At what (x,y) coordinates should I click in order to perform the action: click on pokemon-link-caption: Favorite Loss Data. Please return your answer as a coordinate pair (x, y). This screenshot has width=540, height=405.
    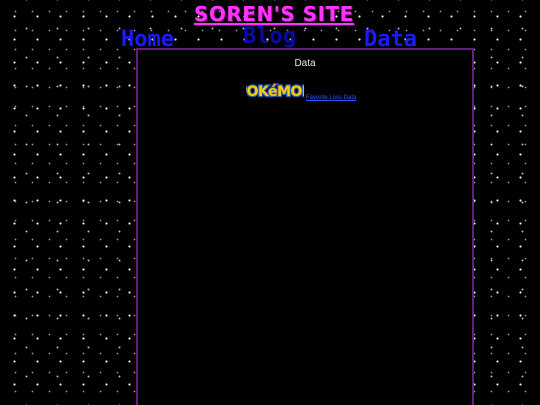
    Looking at the image, I should click on (331, 98).